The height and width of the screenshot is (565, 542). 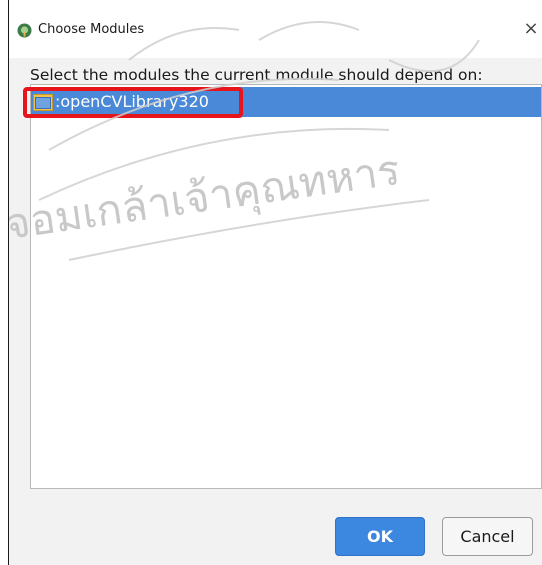 I want to click on ok-button: OK, so click(x=380, y=536).